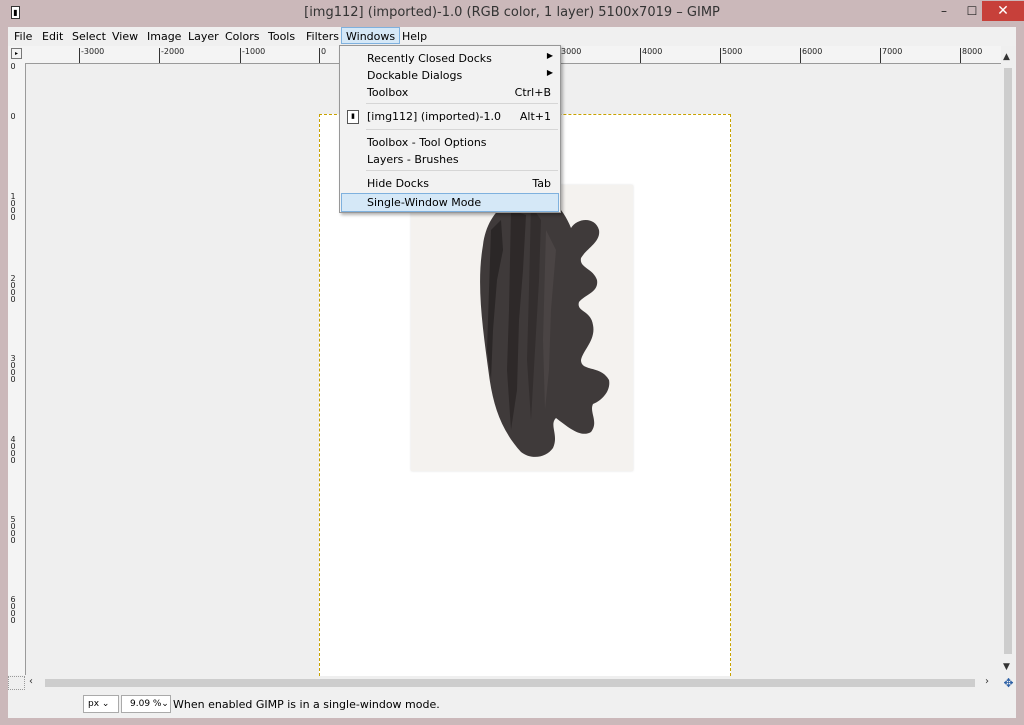 The width and height of the screenshot is (1024, 725). I want to click on ruler-label: 8000, so click(972, 51).